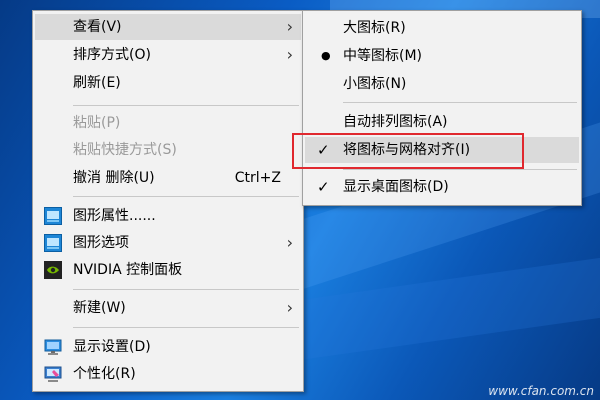 The image size is (600, 400). Describe the element at coordinates (101, 243) in the screenshot. I see `menu-item-label: 图形选项` at that location.